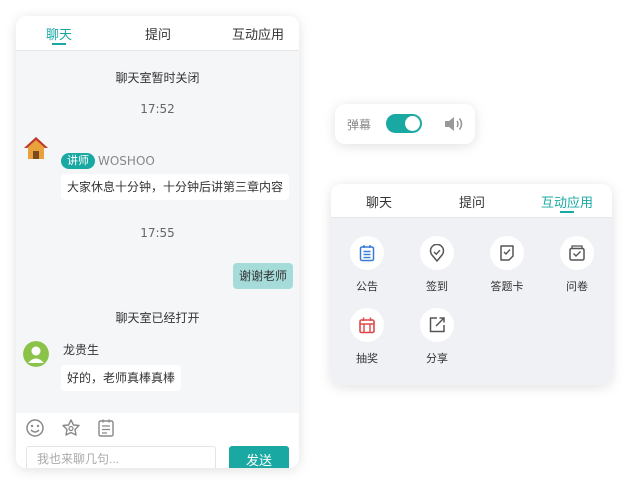 This screenshot has width=629, height=485. I want to click on switch-knob, so click(412, 123).